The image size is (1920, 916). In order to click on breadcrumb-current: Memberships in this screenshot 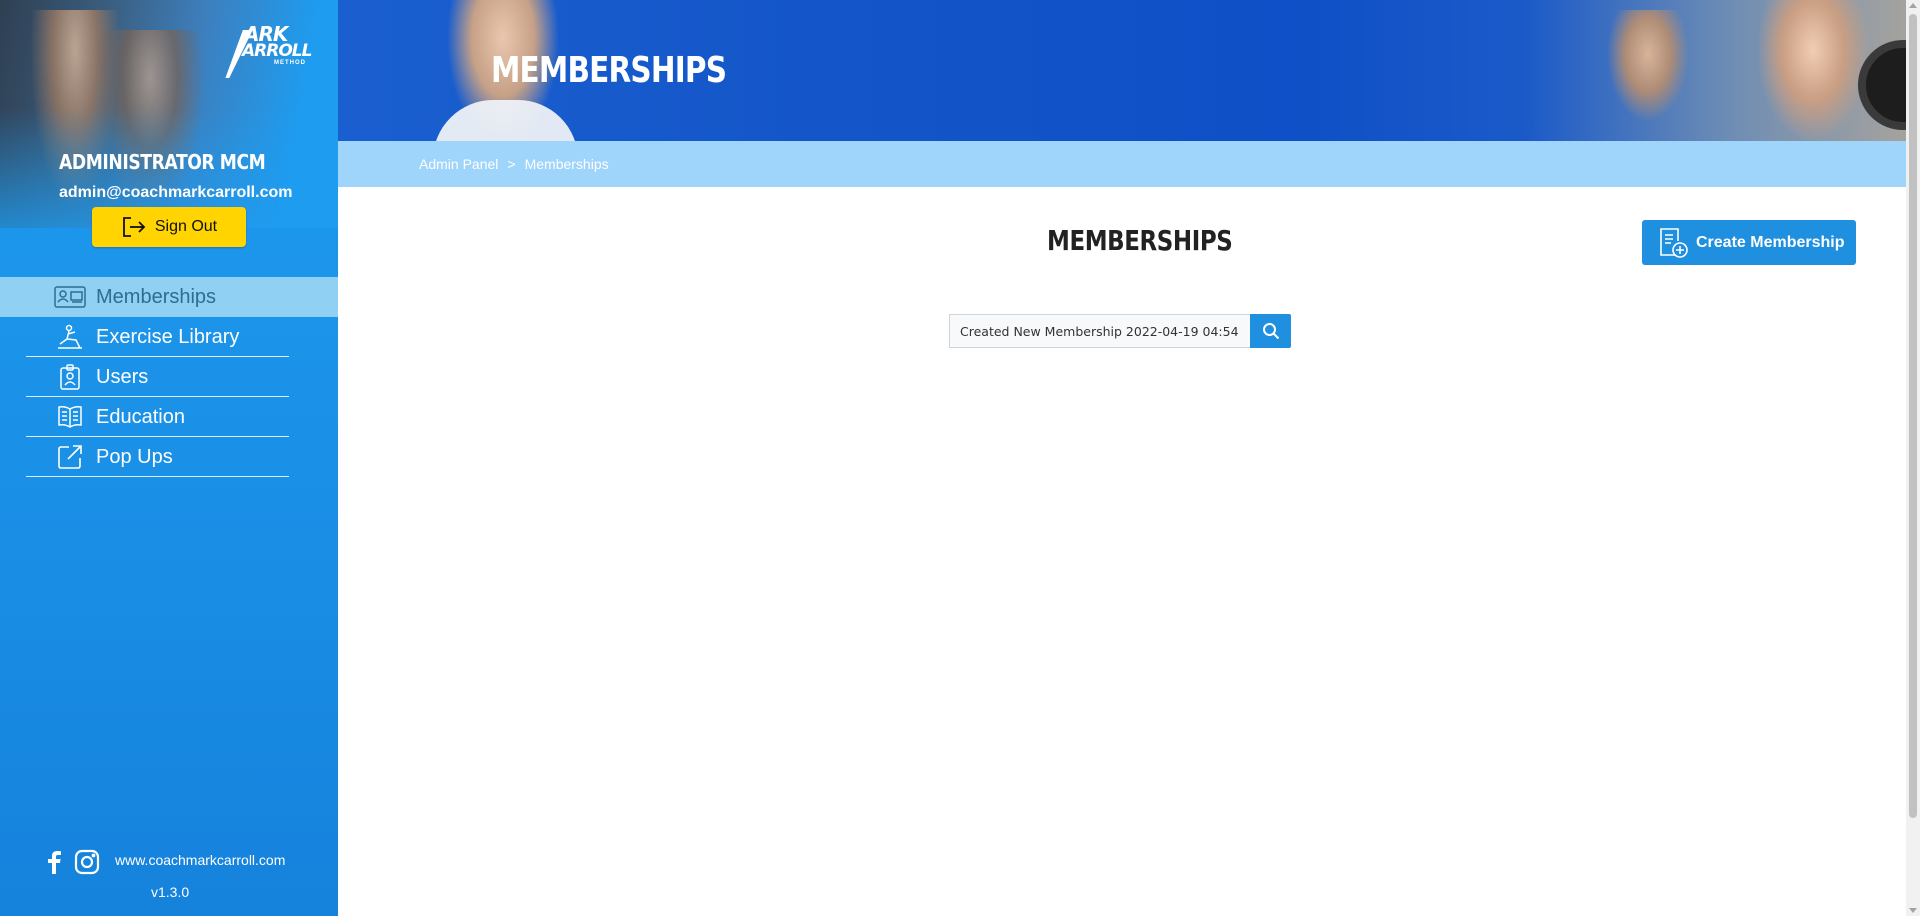, I will do `click(566, 164)`.